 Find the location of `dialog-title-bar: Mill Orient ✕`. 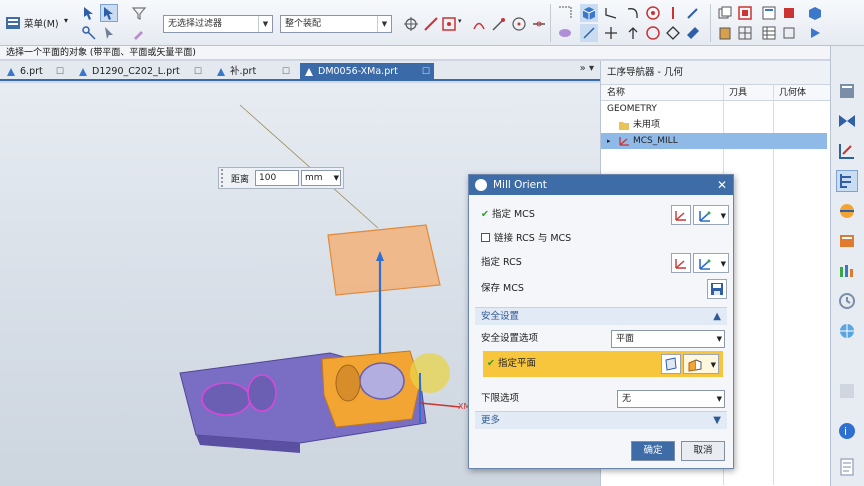

dialog-title-bar: Mill Orient ✕ is located at coordinates (601, 185).